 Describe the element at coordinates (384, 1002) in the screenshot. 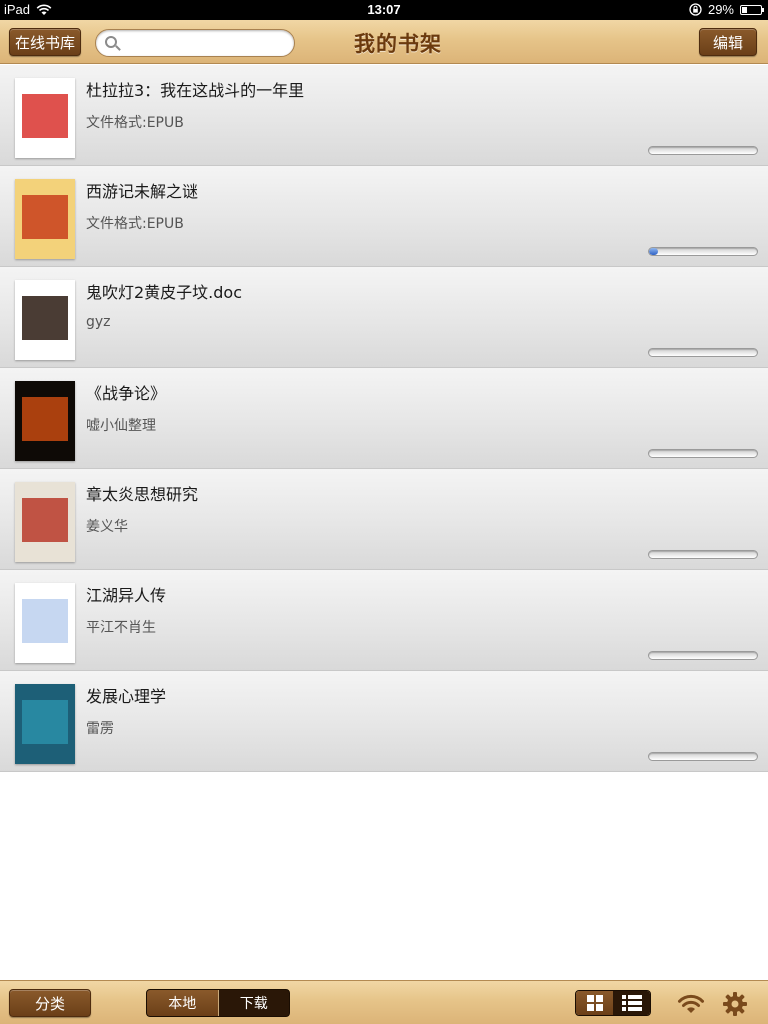

I see `bottom-toolbar: 分类 本地 下载` at that location.